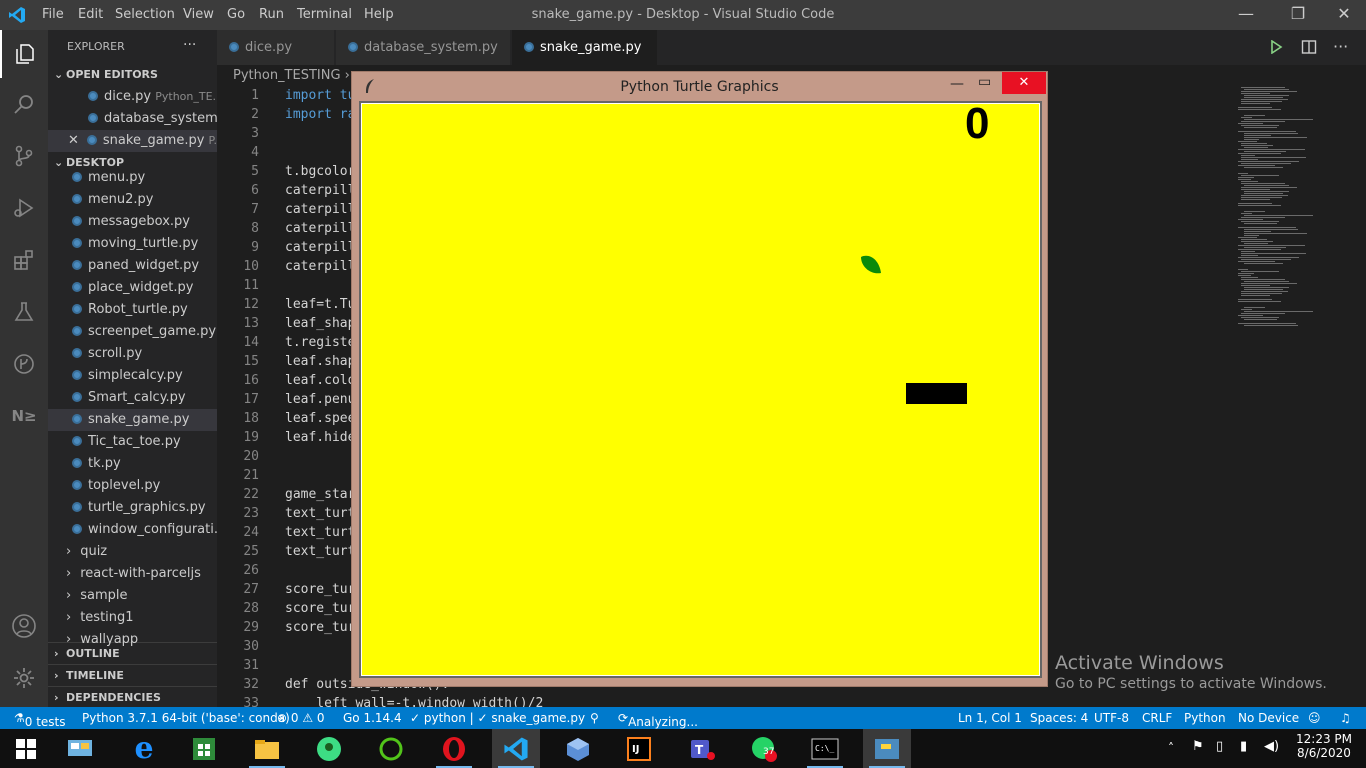 This screenshot has width=1366, height=768. What do you see at coordinates (132, 376) in the screenshot?
I see `file-item: simplecalcy.py` at bounding box center [132, 376].